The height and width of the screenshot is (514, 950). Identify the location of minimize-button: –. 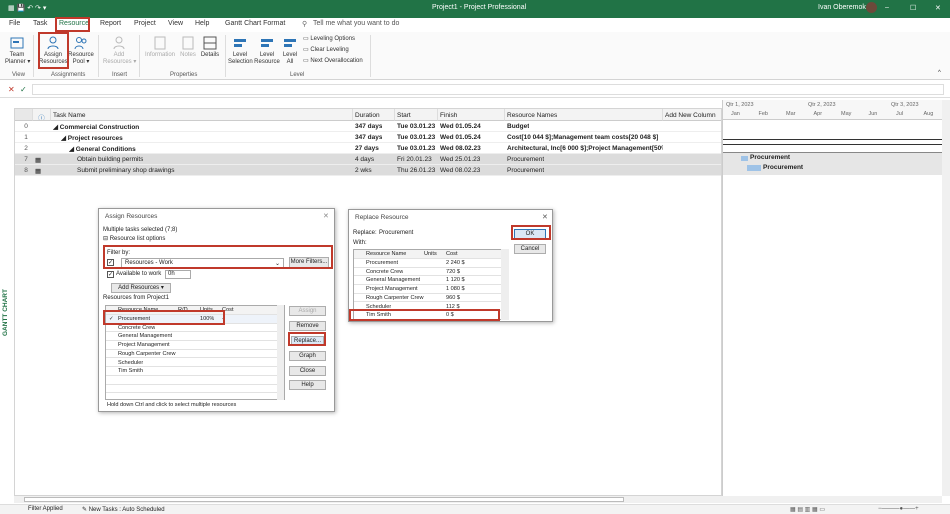
(887, 7).